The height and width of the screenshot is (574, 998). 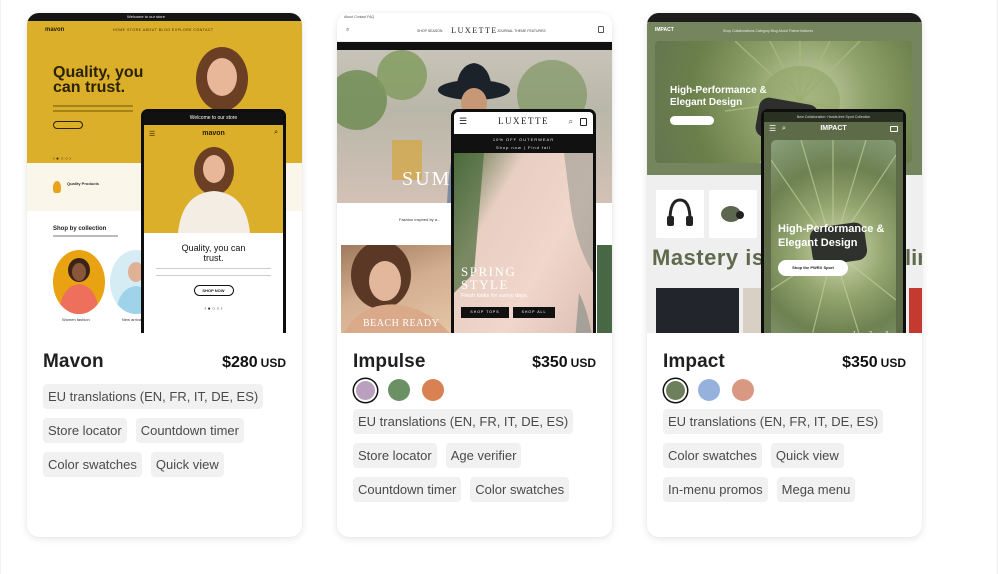 I want to click on mobile-text, so click(x=213, y=272).